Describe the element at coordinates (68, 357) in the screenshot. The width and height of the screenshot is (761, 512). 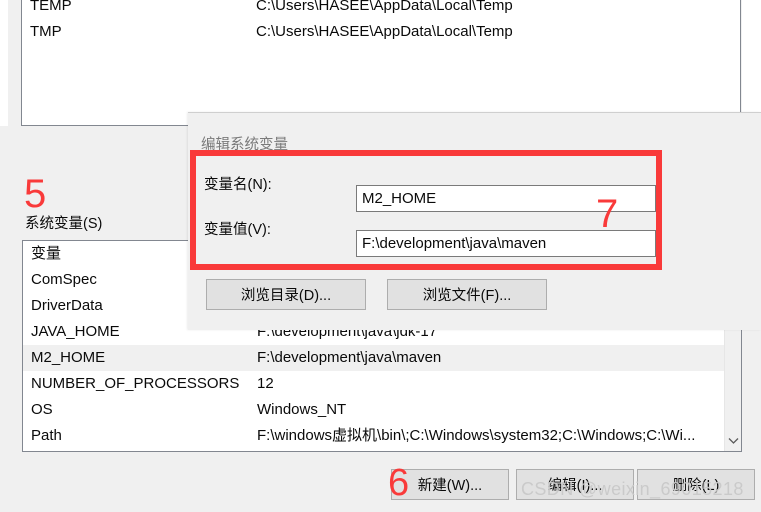
I see `variable-name: M2_HOME` at that location.